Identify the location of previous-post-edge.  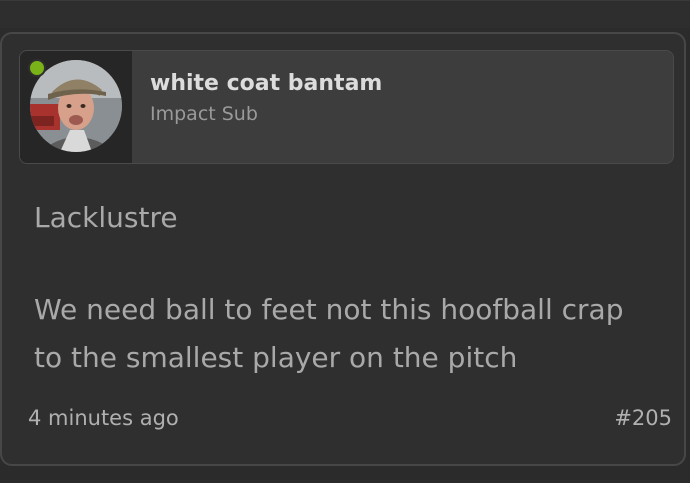
(345, 14).